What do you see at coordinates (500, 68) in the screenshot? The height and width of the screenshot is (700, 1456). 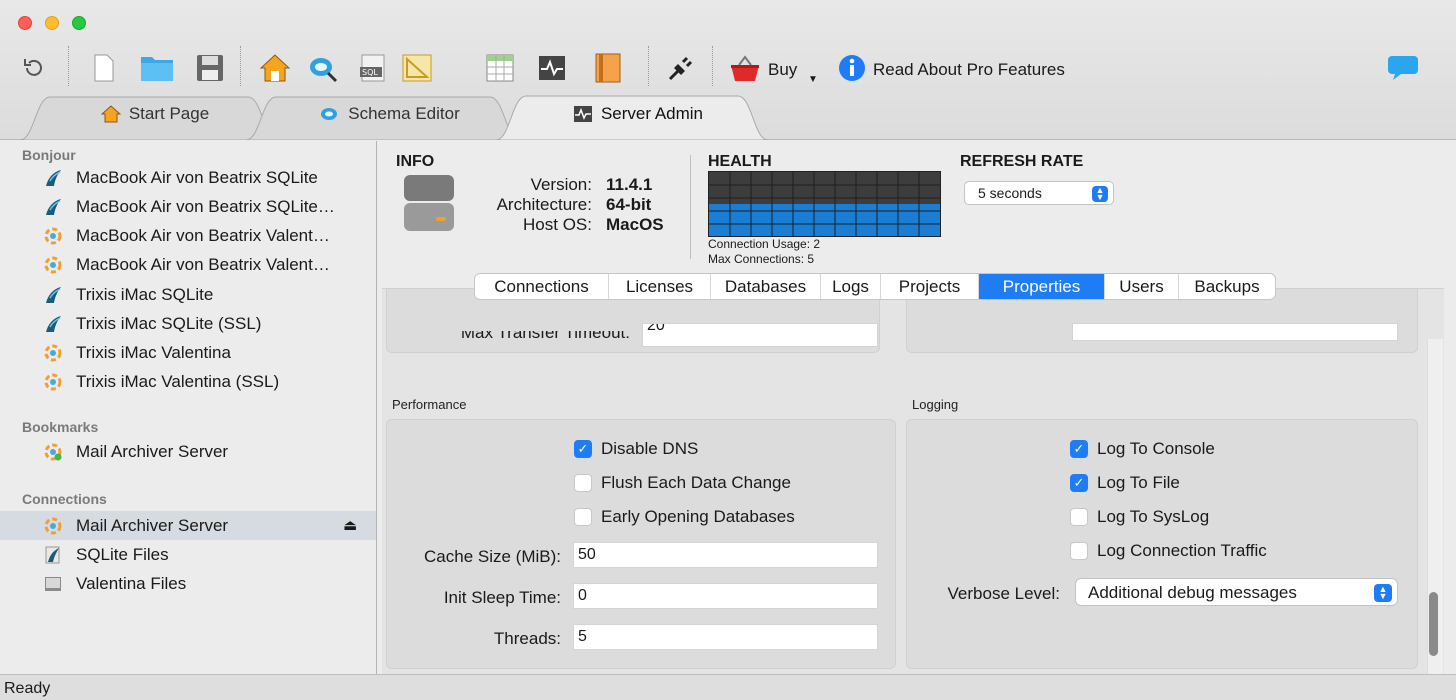 I see `table-icon` at bounding box center [500, 68].